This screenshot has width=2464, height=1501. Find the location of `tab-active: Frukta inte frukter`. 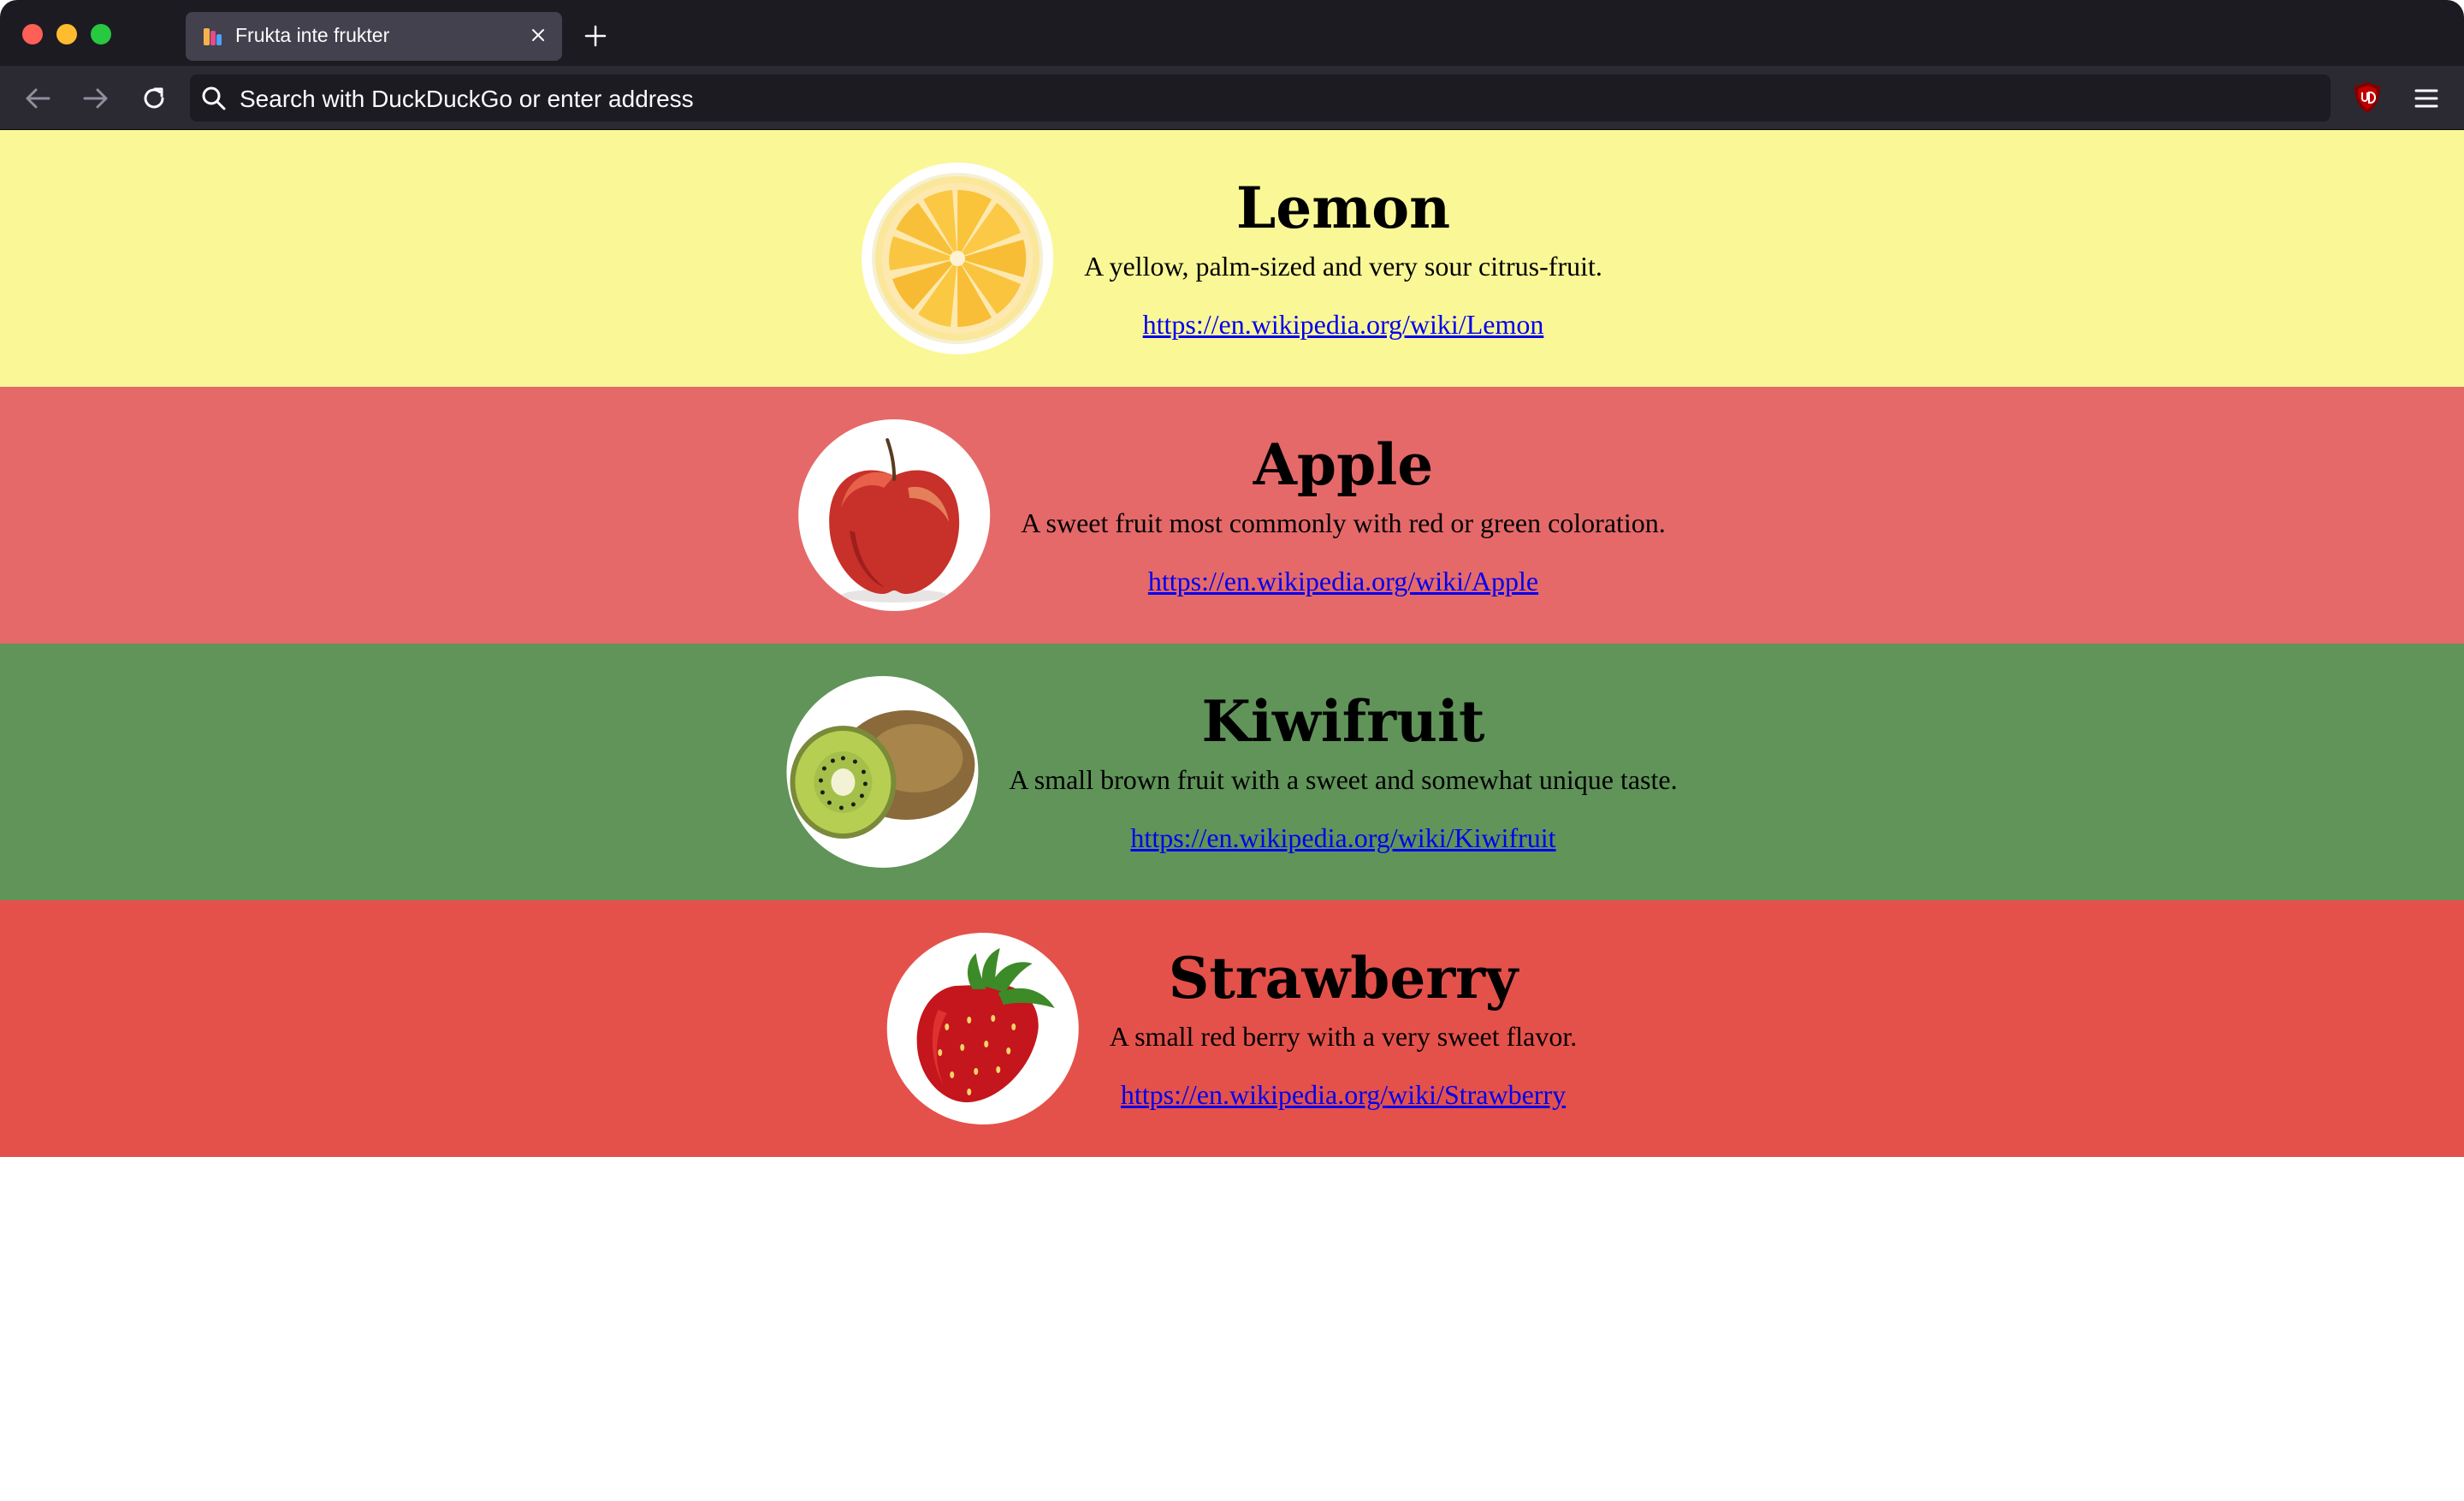

tab-active: Frukta inte frukter is located at coordinates (374, 36).